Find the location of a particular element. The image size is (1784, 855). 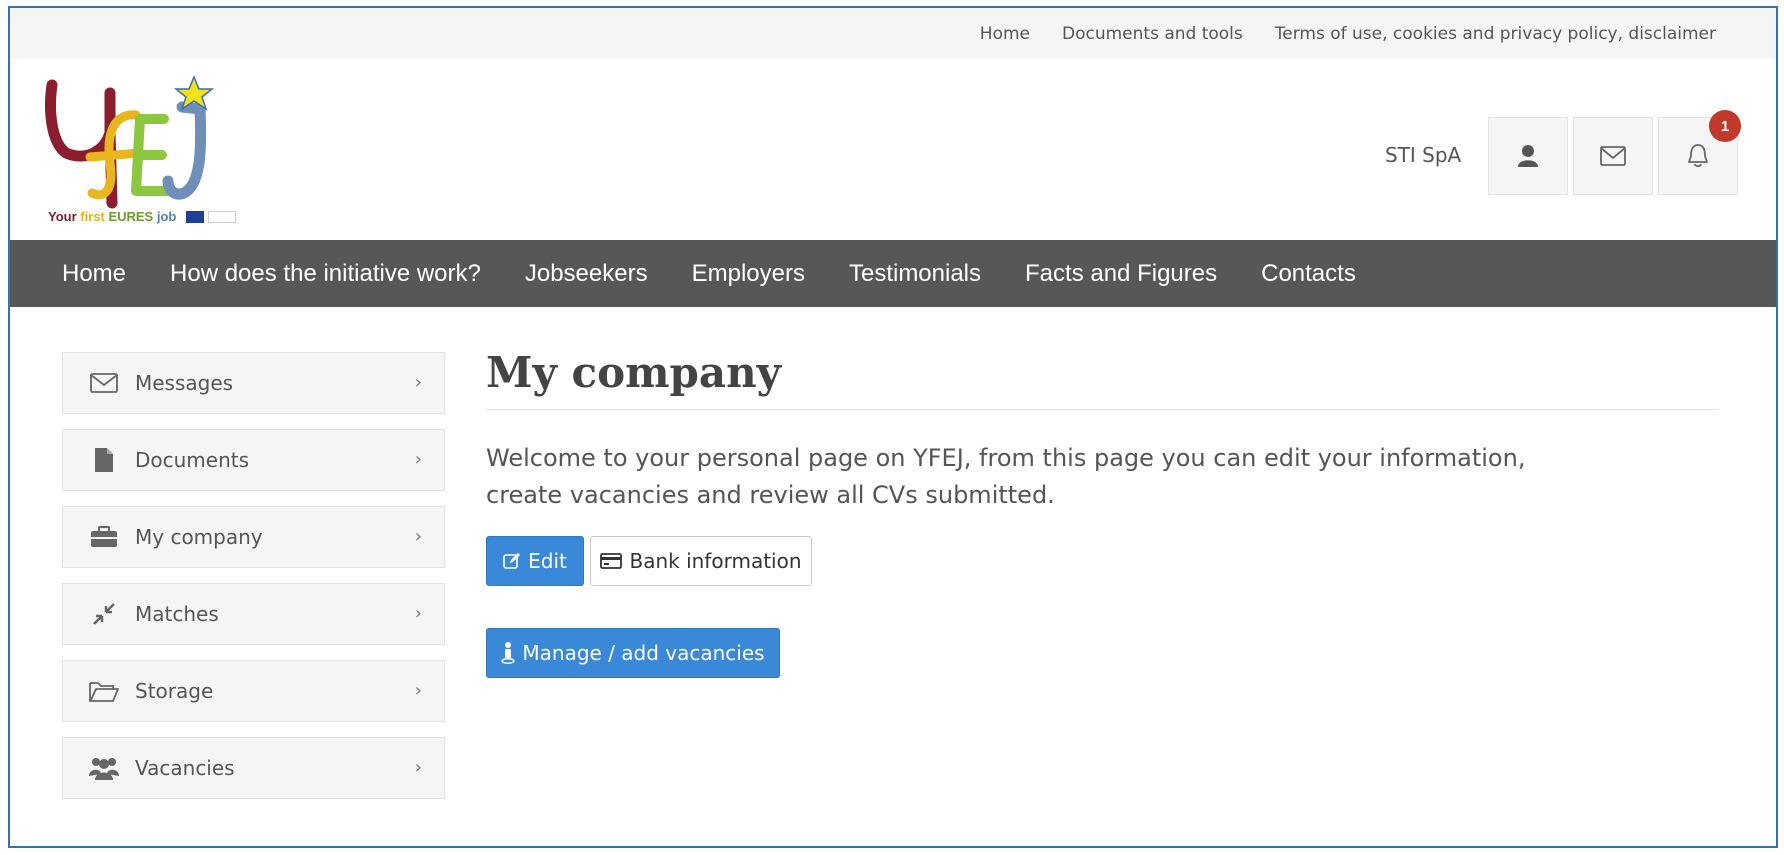

sidebar-item-label: Matches is located at coordinates (177, 614).